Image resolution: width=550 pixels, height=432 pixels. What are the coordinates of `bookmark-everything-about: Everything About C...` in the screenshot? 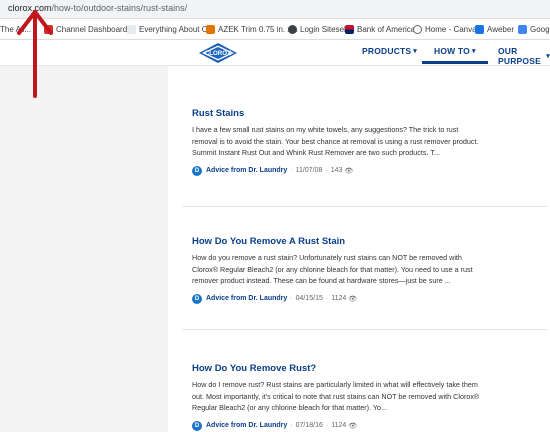 It's located at (170, 29).